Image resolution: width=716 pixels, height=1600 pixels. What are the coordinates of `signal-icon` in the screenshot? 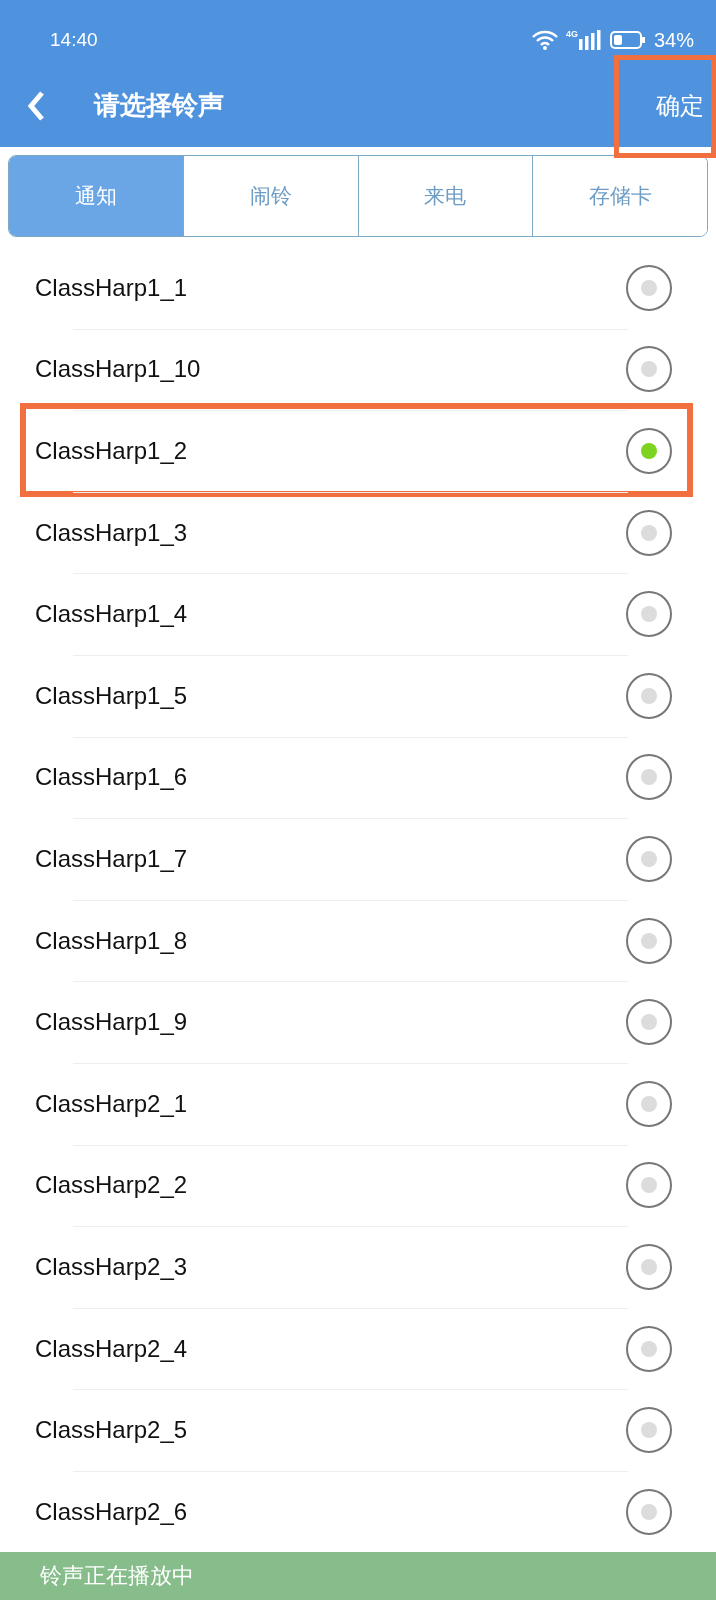 It's located at (589, 40).